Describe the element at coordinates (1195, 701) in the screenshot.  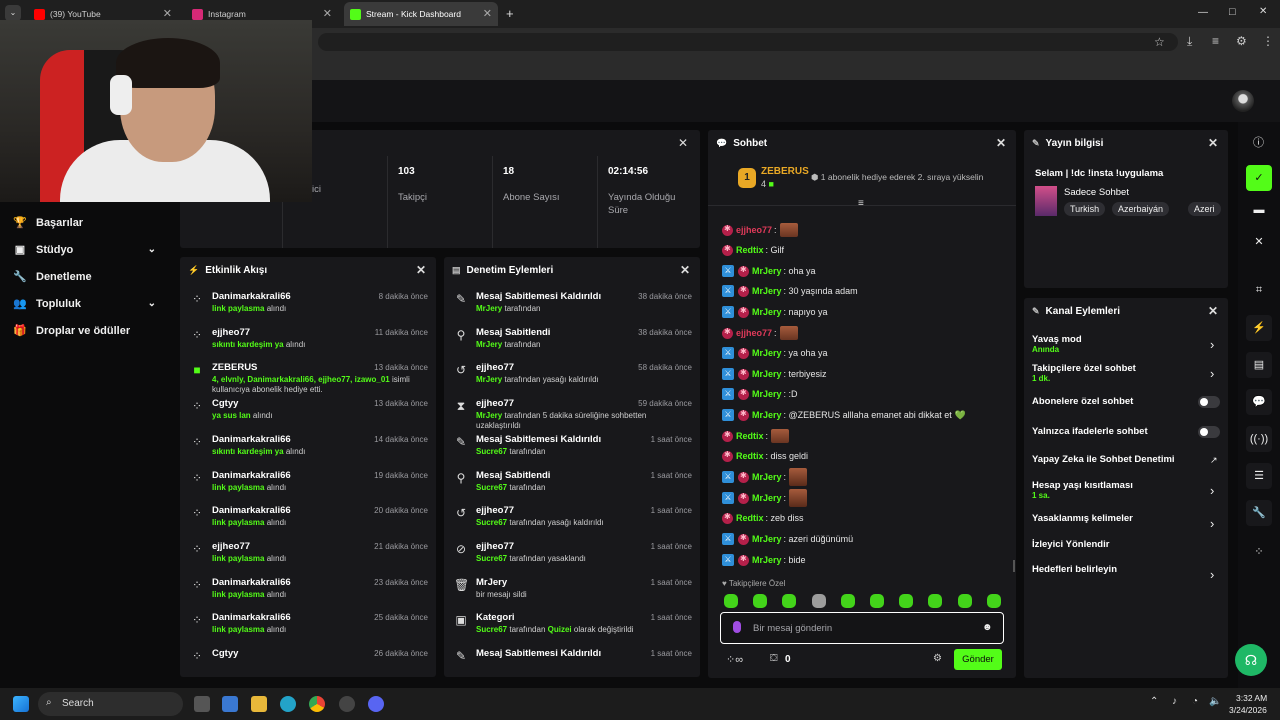
I see `wifi-icon: ◔` at that location.